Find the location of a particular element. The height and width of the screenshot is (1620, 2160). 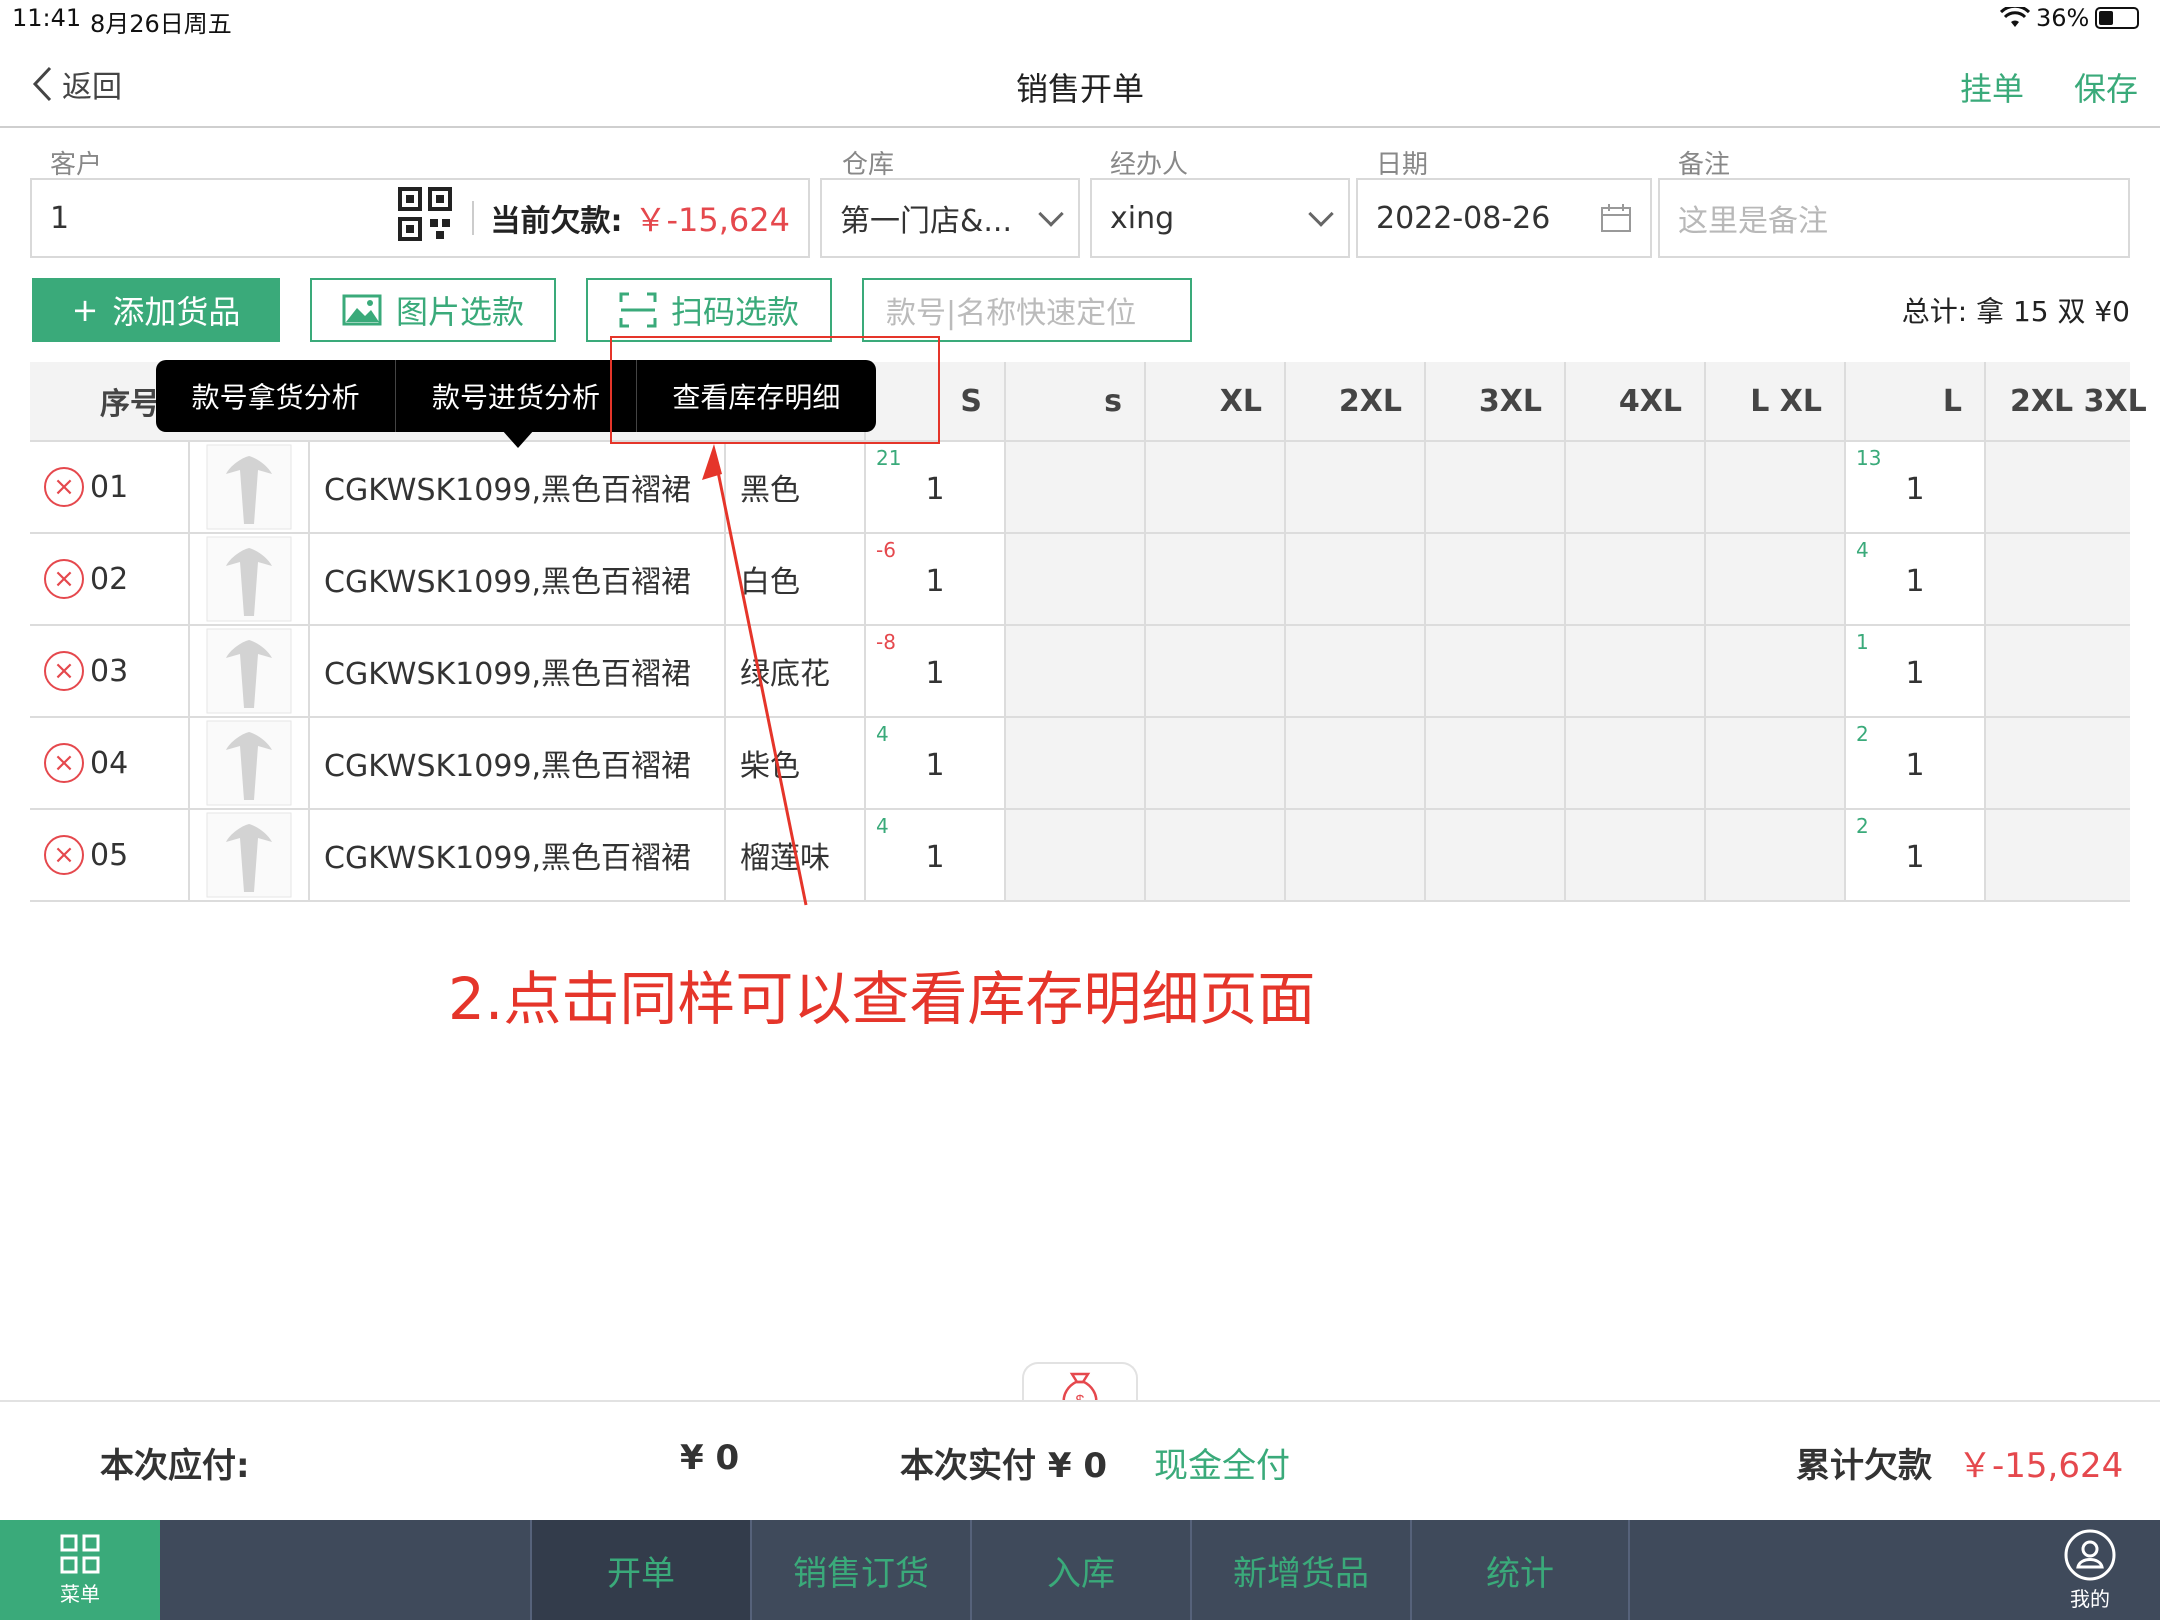

popover-item-restock-analysis: 款号进货分析 is located at coordinates (516, 396).